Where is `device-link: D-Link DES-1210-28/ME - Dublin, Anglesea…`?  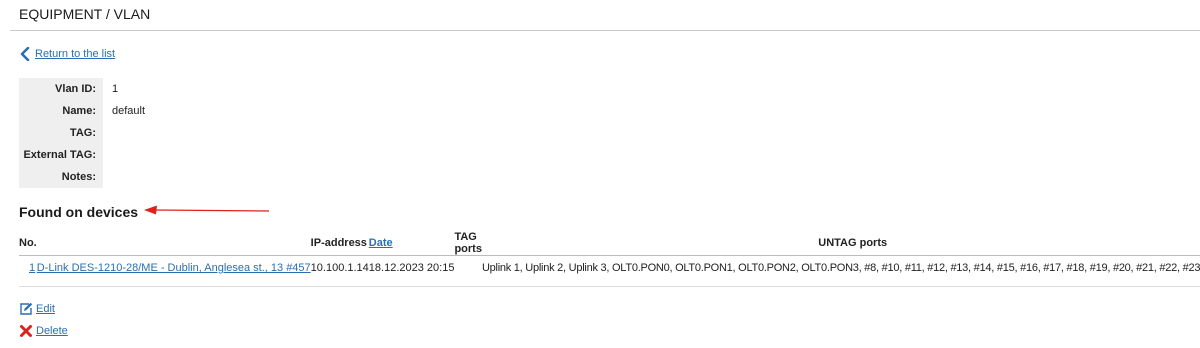 device-link: D-Link DES-1210-28/ME - Dublin, Anglesea… is located at coordinates (174, 268).